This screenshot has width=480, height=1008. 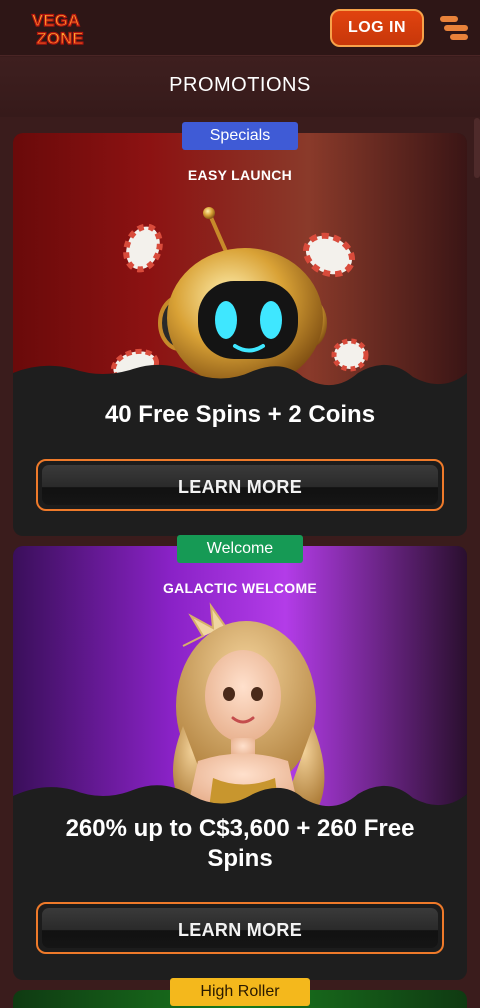 I want to click on vegazone-logo: VEGA ZONE, so click(x=56, y=28).